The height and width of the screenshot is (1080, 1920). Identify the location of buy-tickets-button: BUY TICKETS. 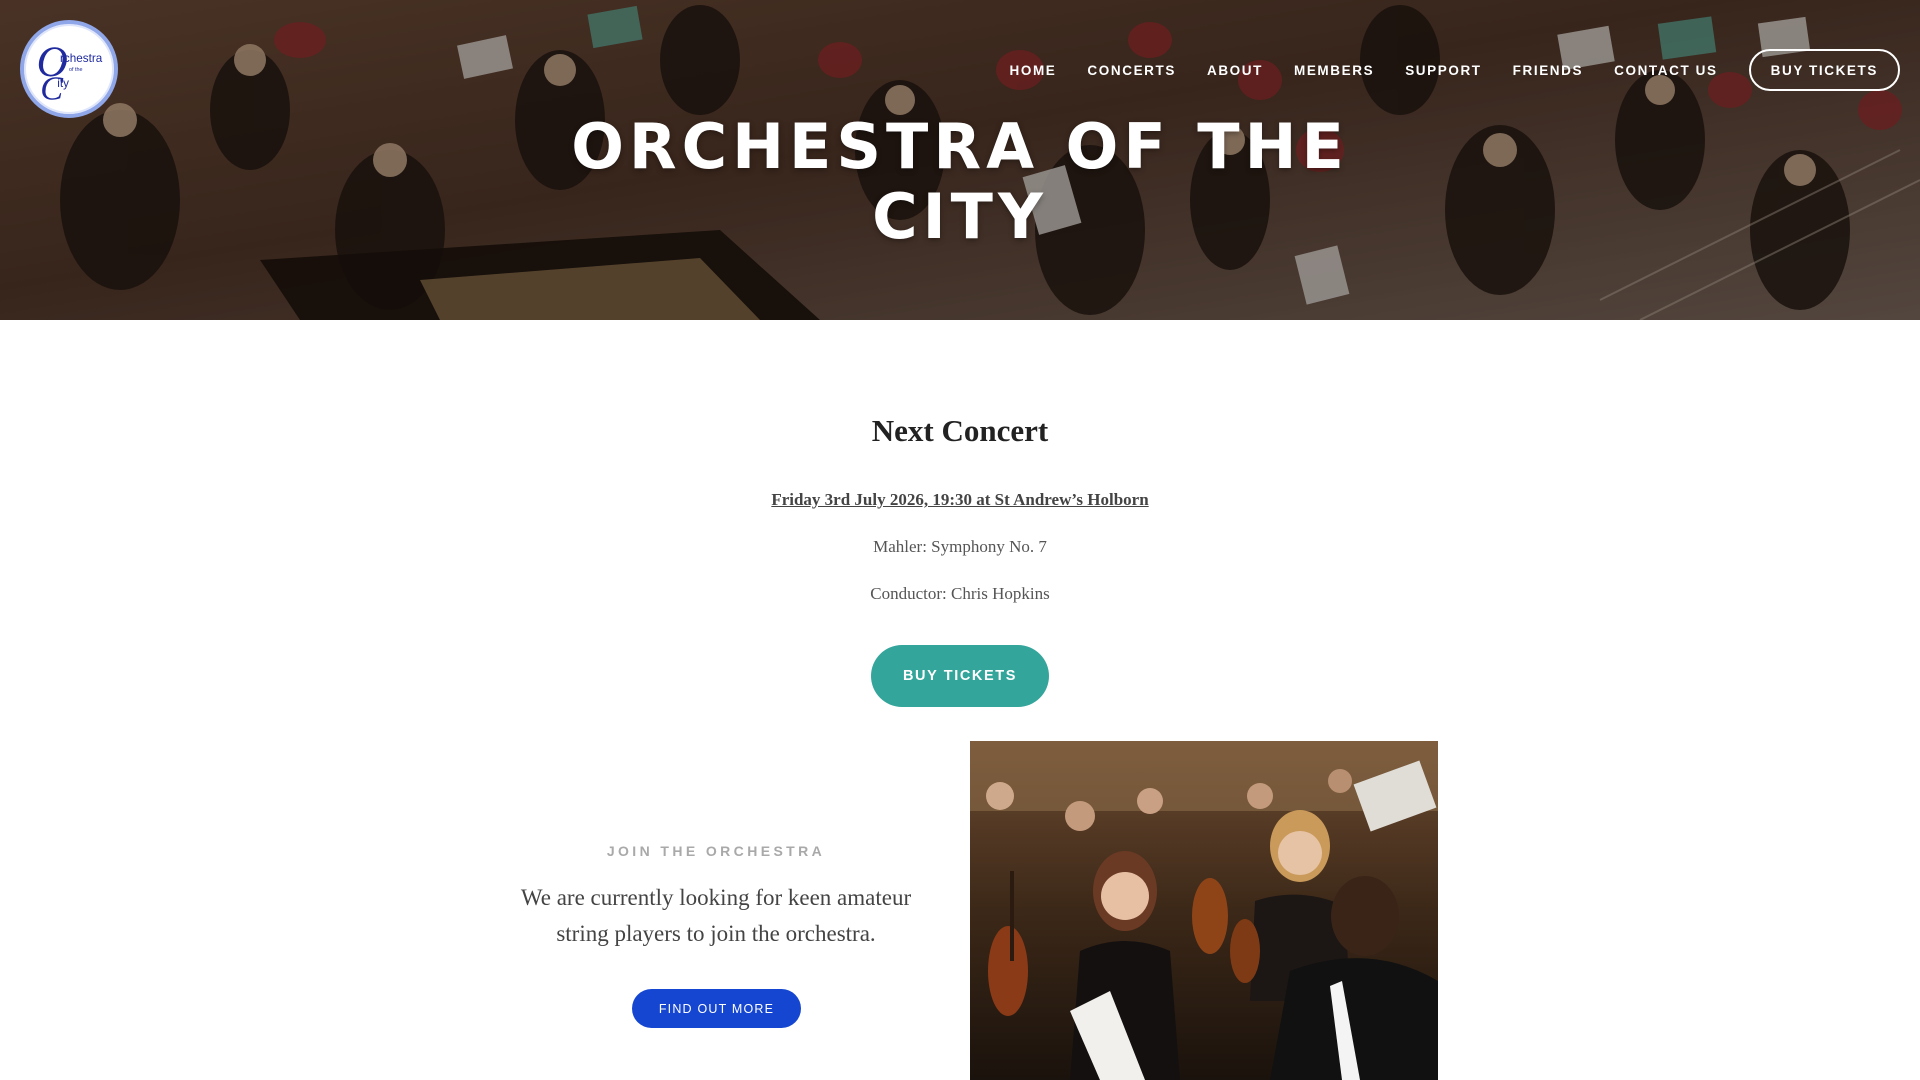
(960, 676).